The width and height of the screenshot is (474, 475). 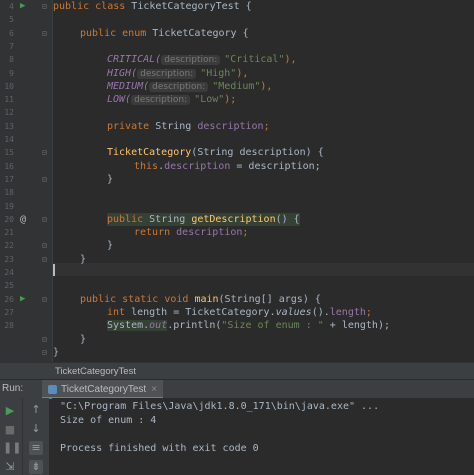 What do you see at coordinates (9, 246) in the screenshot?
I see `line-number: 22` at bounding box center [9, 246].